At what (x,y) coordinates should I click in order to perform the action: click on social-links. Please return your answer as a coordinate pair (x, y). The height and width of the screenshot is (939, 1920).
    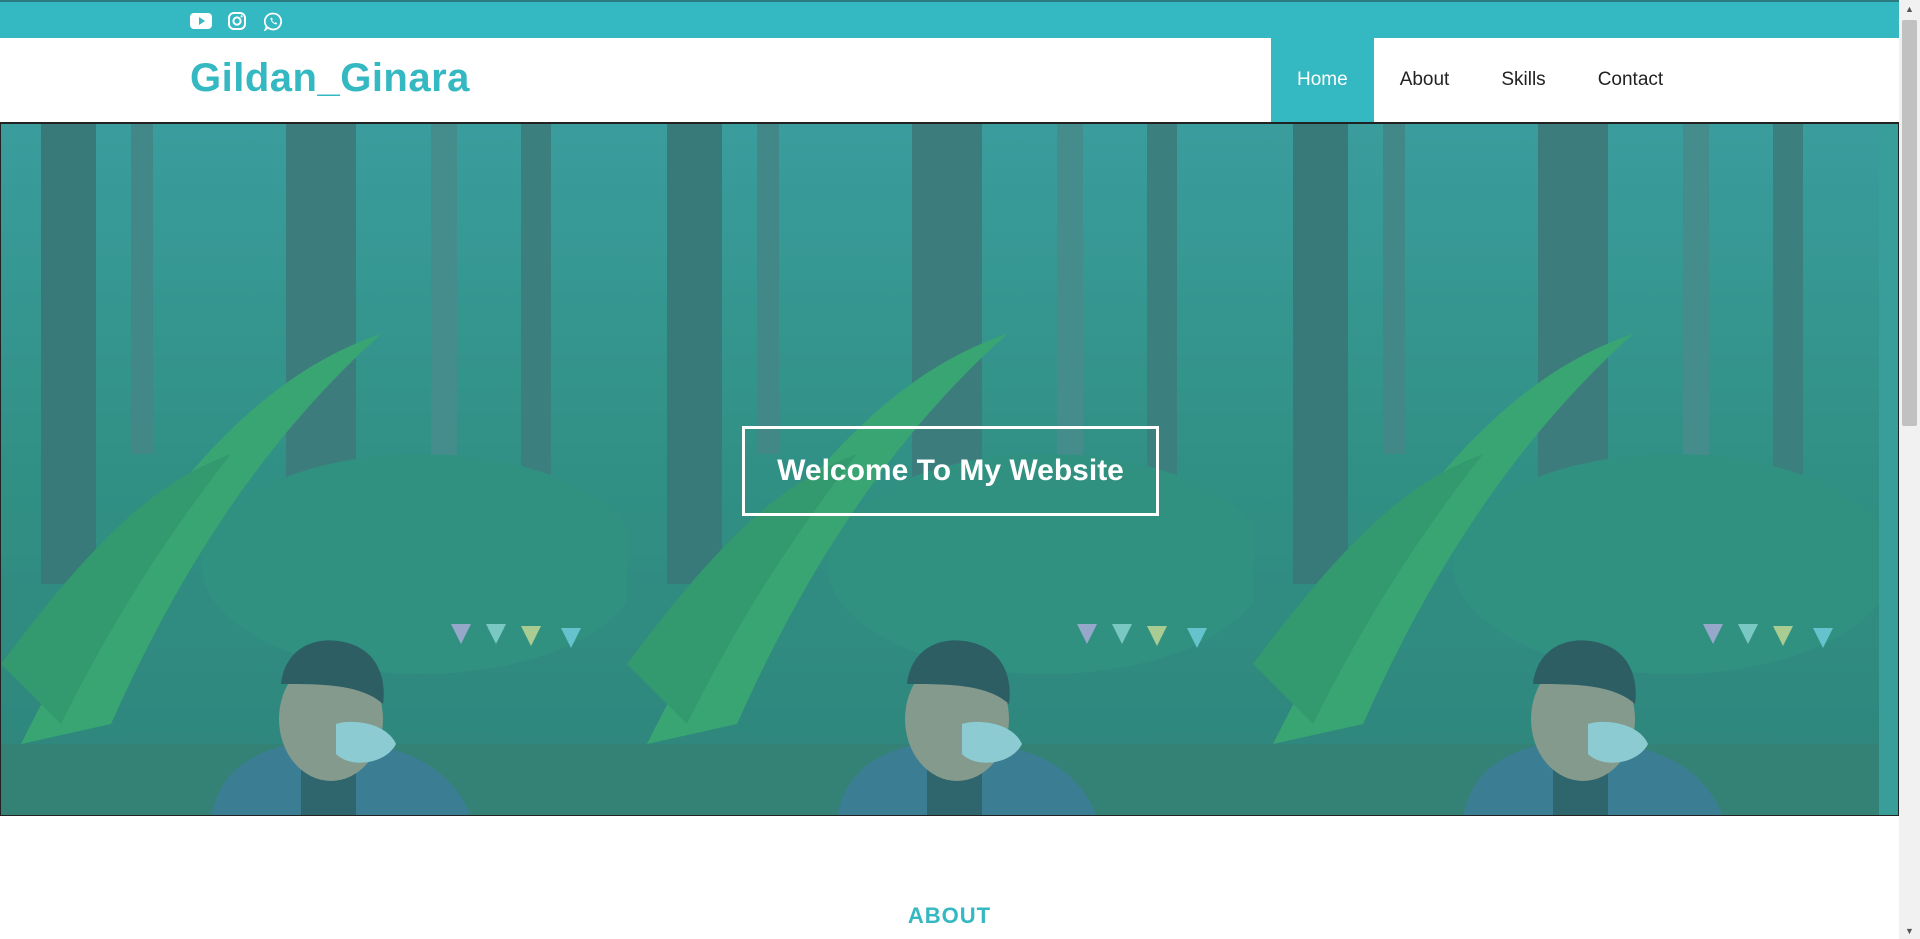
    Looking at the image, I should click on (237, 21).